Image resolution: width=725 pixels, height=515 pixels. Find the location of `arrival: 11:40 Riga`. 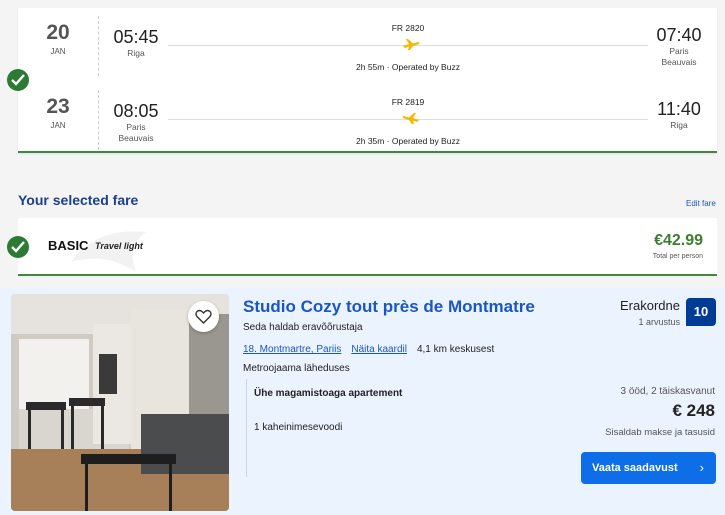

arrival: 11:40 Riga is located at coordinates (679, 114).